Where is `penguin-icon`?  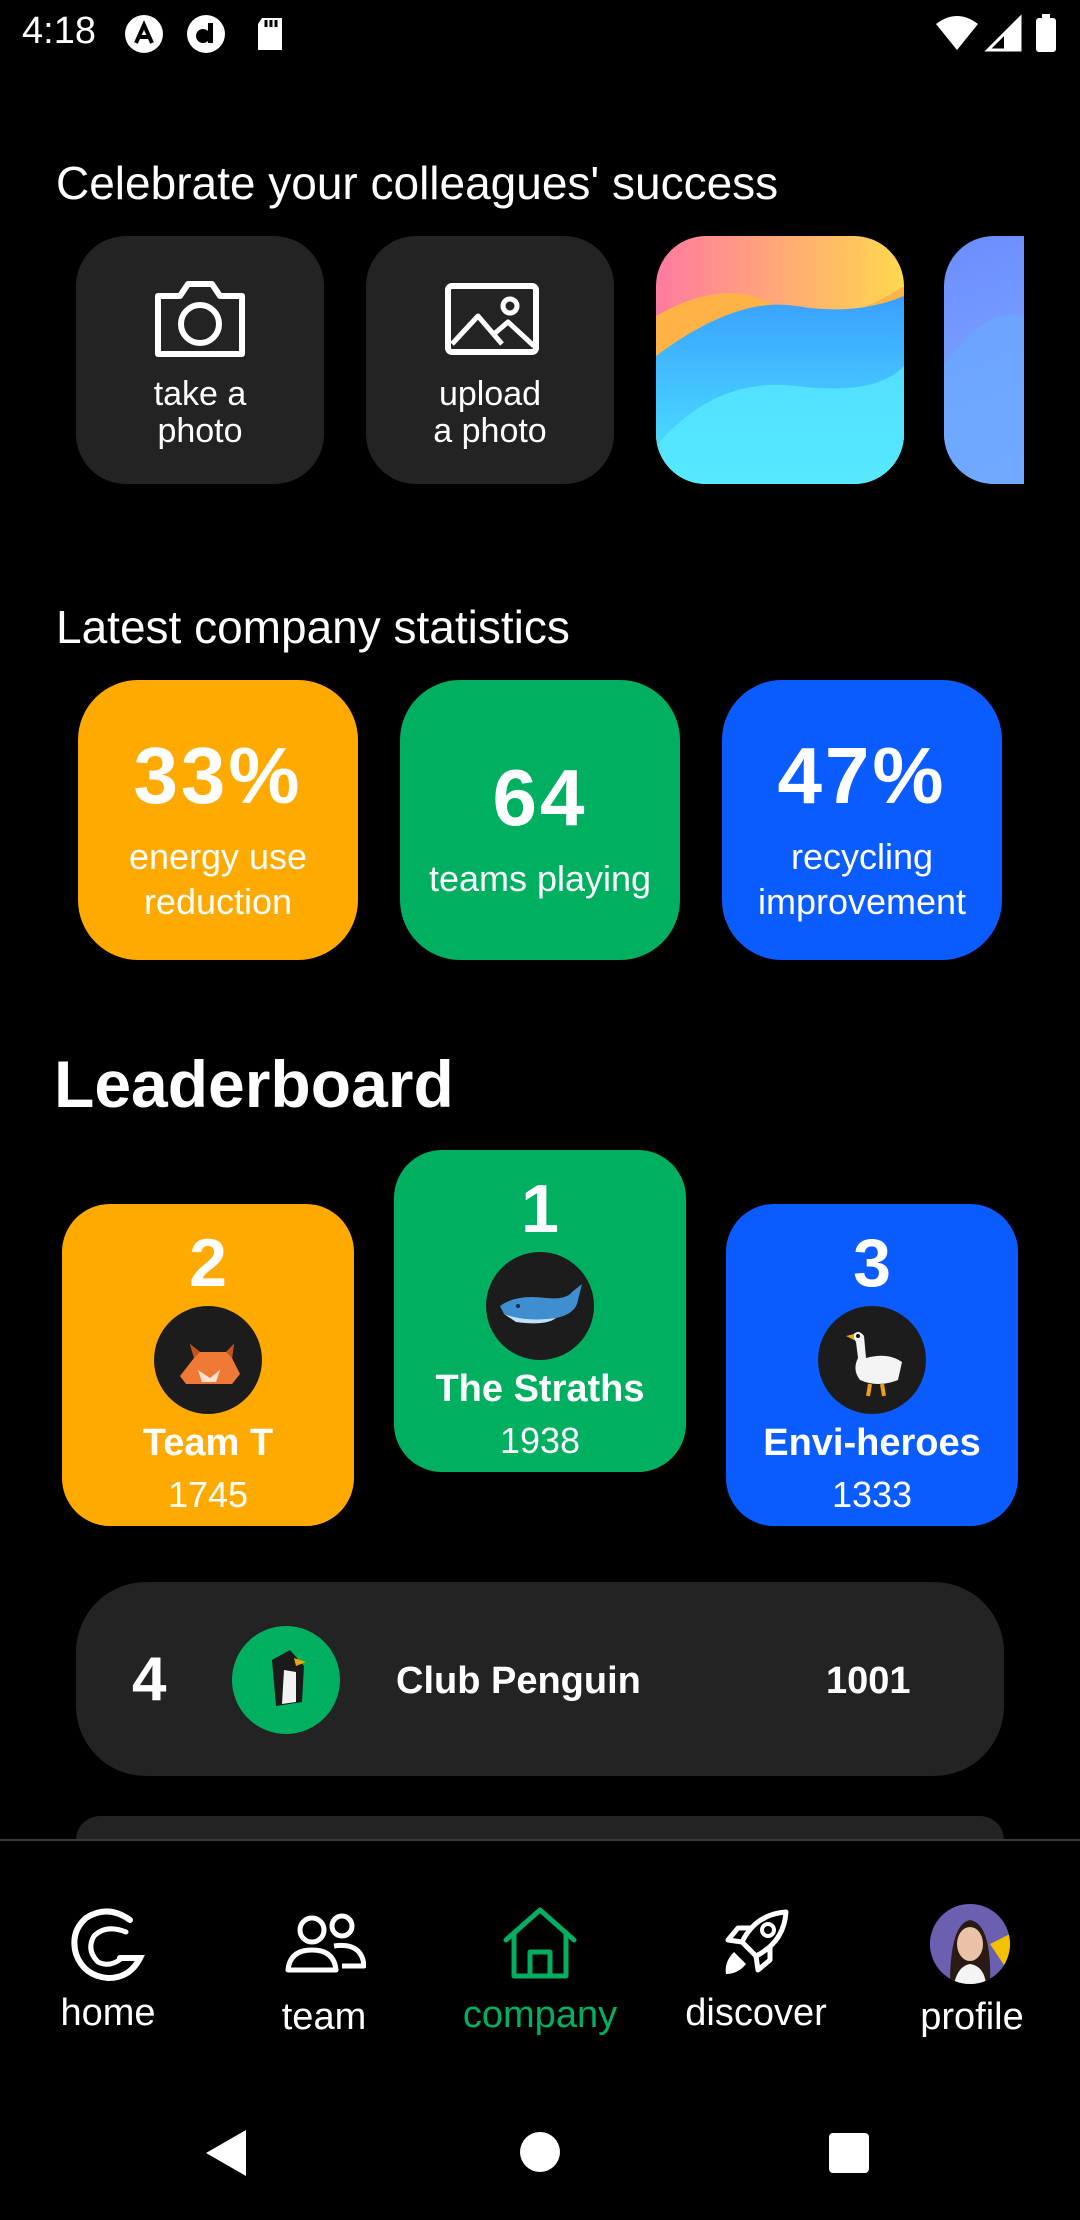 penguin-icon is located at coordinates (286, 1680).